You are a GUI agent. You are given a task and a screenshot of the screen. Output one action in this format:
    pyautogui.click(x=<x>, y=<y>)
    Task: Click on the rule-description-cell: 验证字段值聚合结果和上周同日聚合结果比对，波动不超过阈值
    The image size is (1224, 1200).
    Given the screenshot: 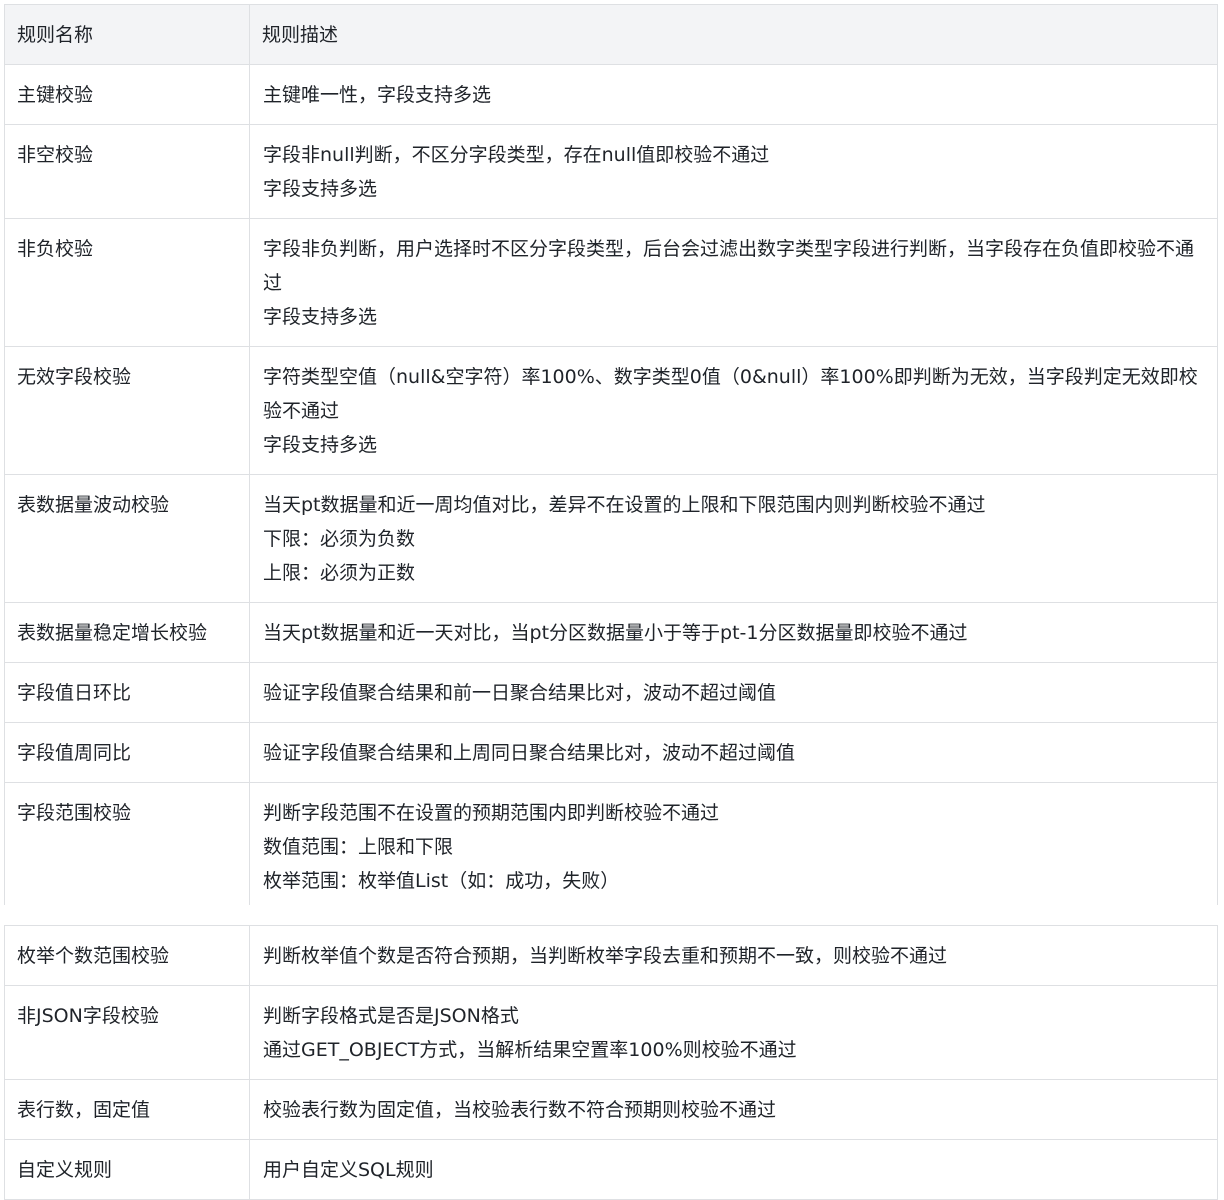 What is the action you would take?
    pyautogui.click(x=733, y=752)
    